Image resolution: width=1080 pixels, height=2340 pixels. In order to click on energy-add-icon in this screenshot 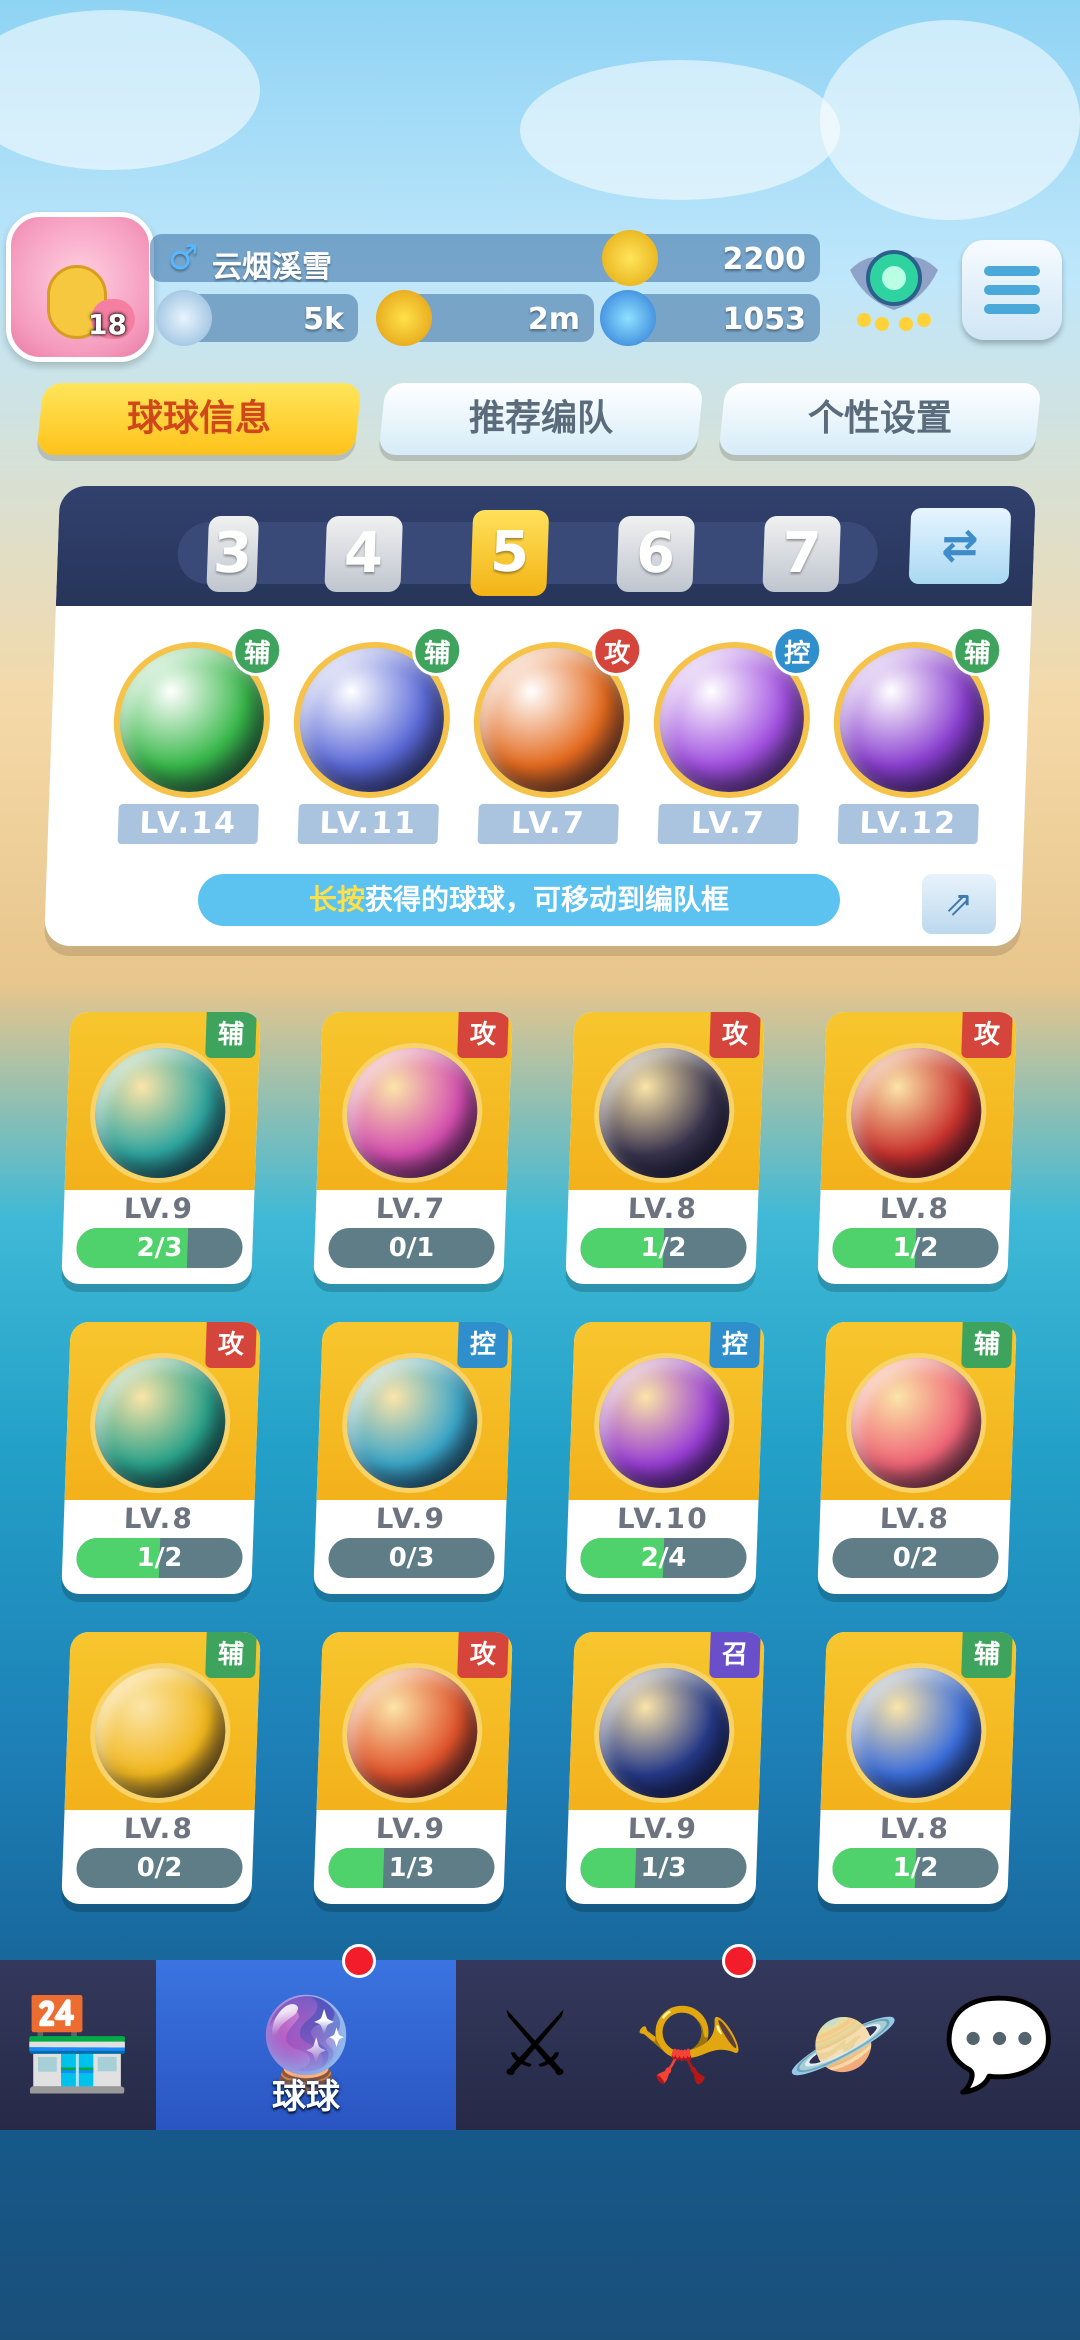, I will do `click(184, 318)`.